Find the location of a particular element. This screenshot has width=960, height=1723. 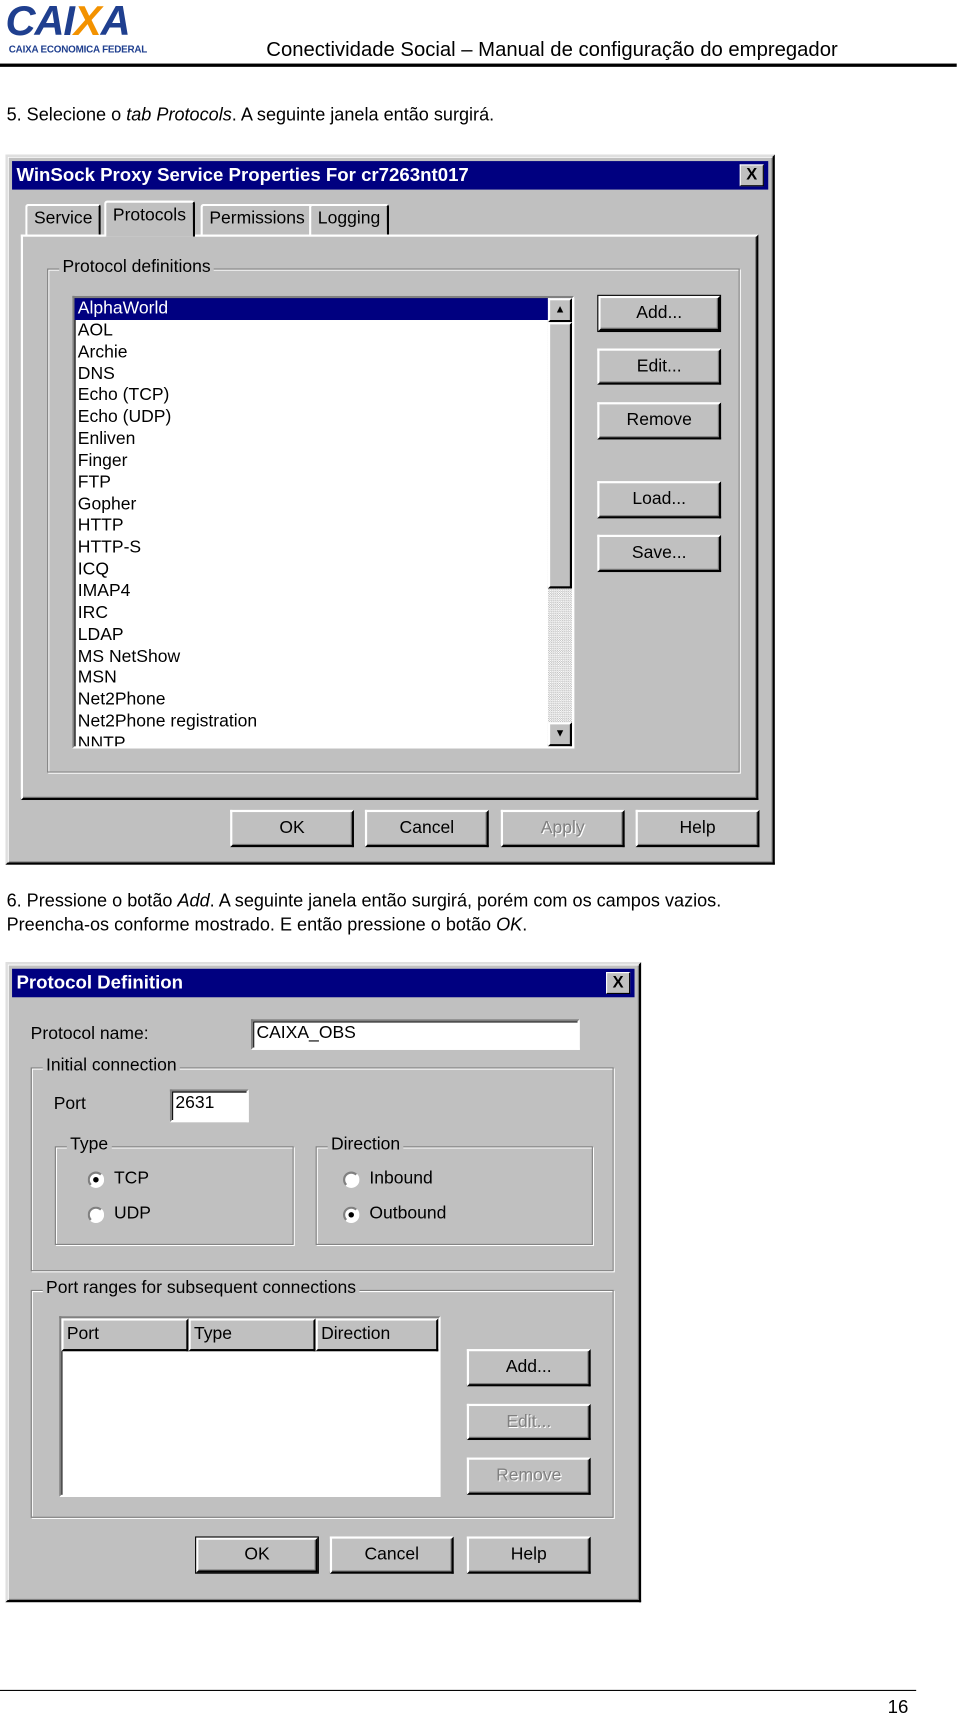

group-label: Initial connection is located at coordinates (111, 1066).